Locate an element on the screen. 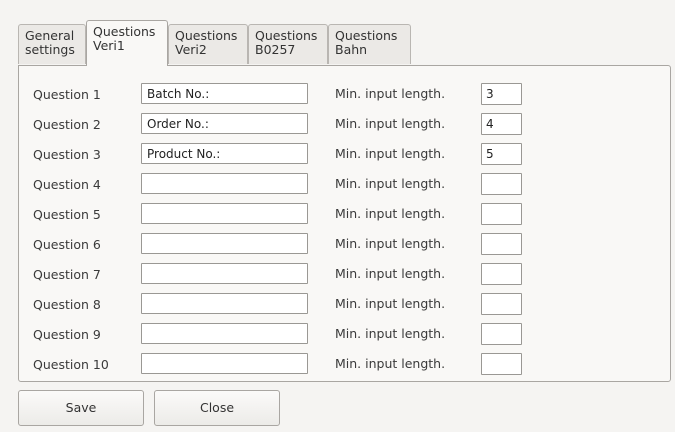 This screenshot has width=675, height=432. question-2-input is located at coordinates (224, 123).